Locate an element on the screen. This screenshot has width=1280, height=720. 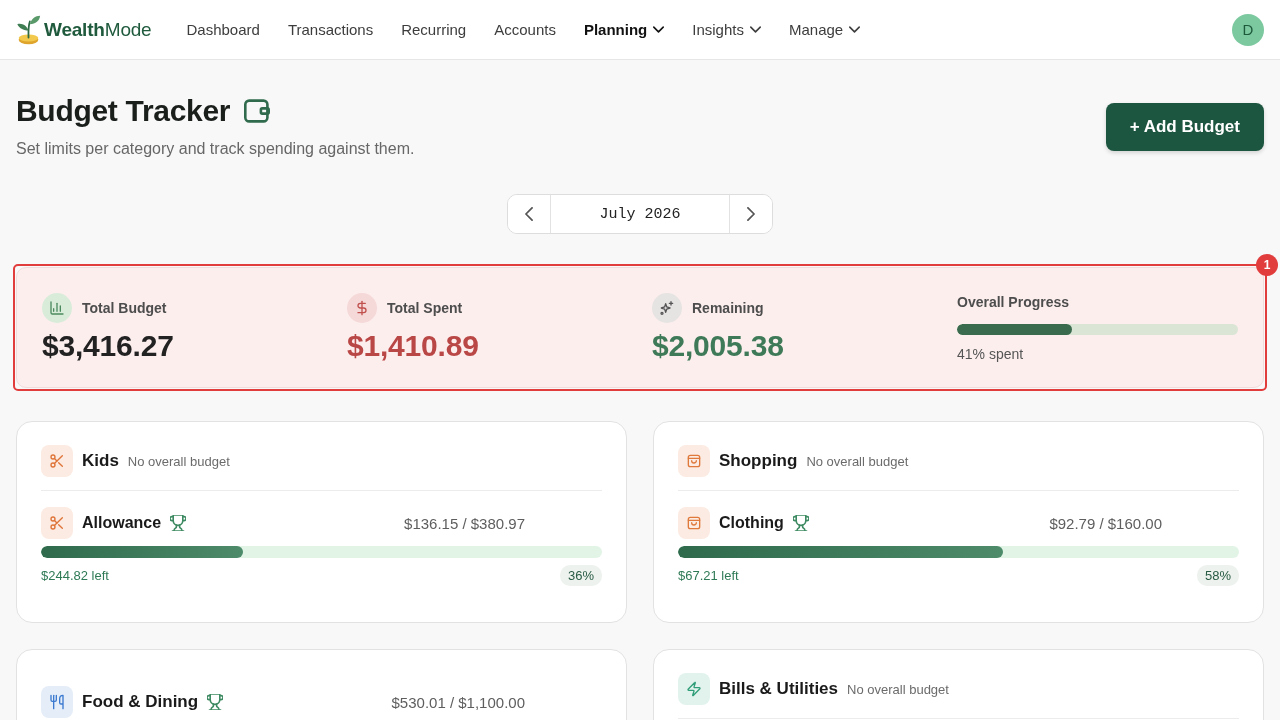
month-label: July 2026 is located at coordinates (640, 214).